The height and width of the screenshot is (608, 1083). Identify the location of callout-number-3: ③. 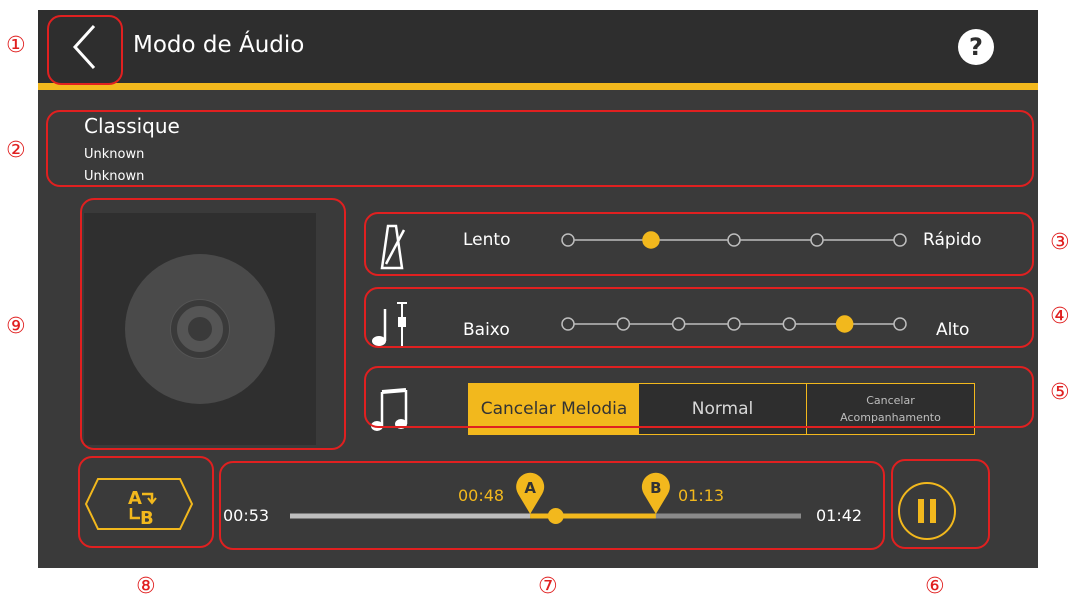
(1060, 242).